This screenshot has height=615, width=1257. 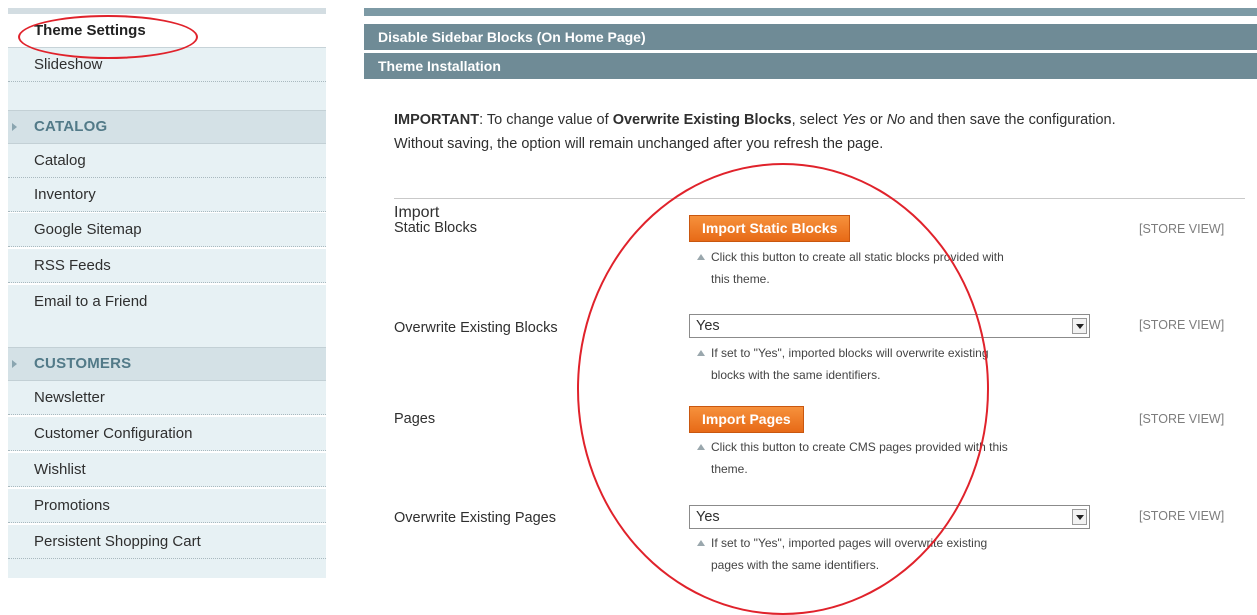 I want to click on section-header-theme-installation: Theme Installation, so click(x=810, y=66).